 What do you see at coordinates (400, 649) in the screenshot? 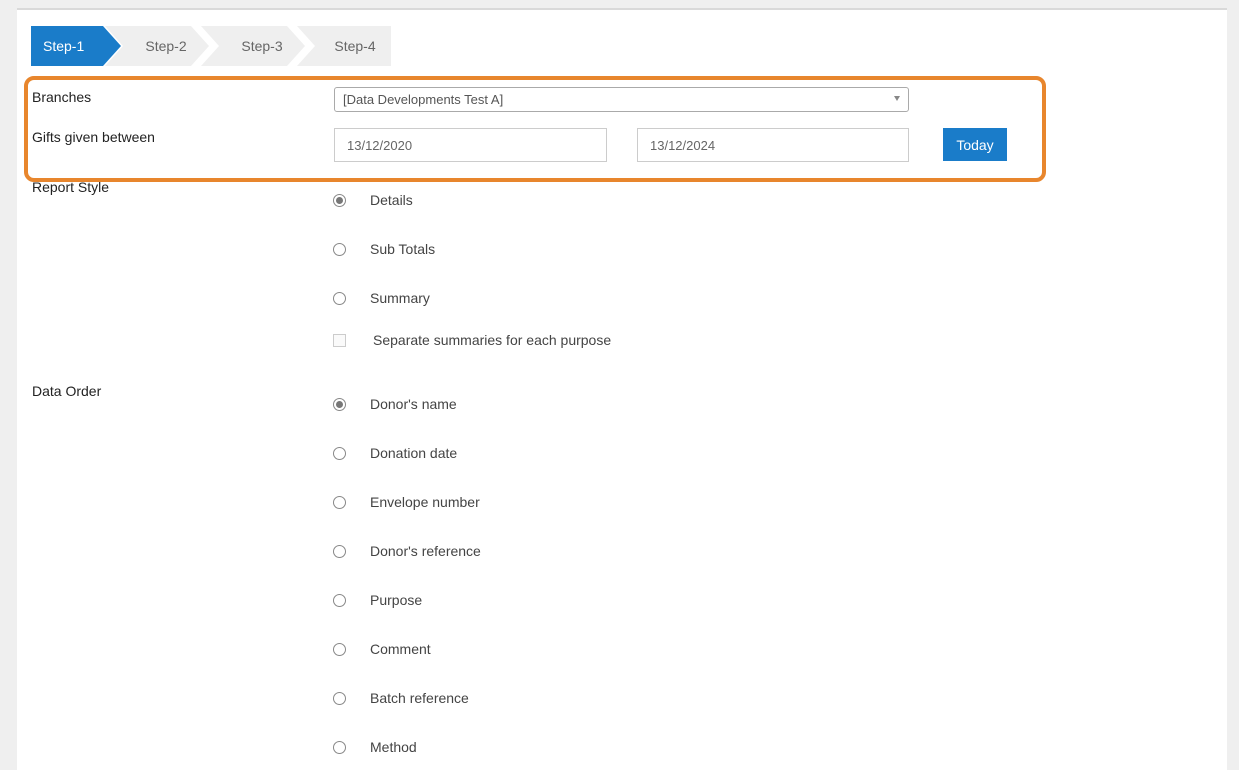
I see `option-label: Comment` at bounding box center [400, 649].